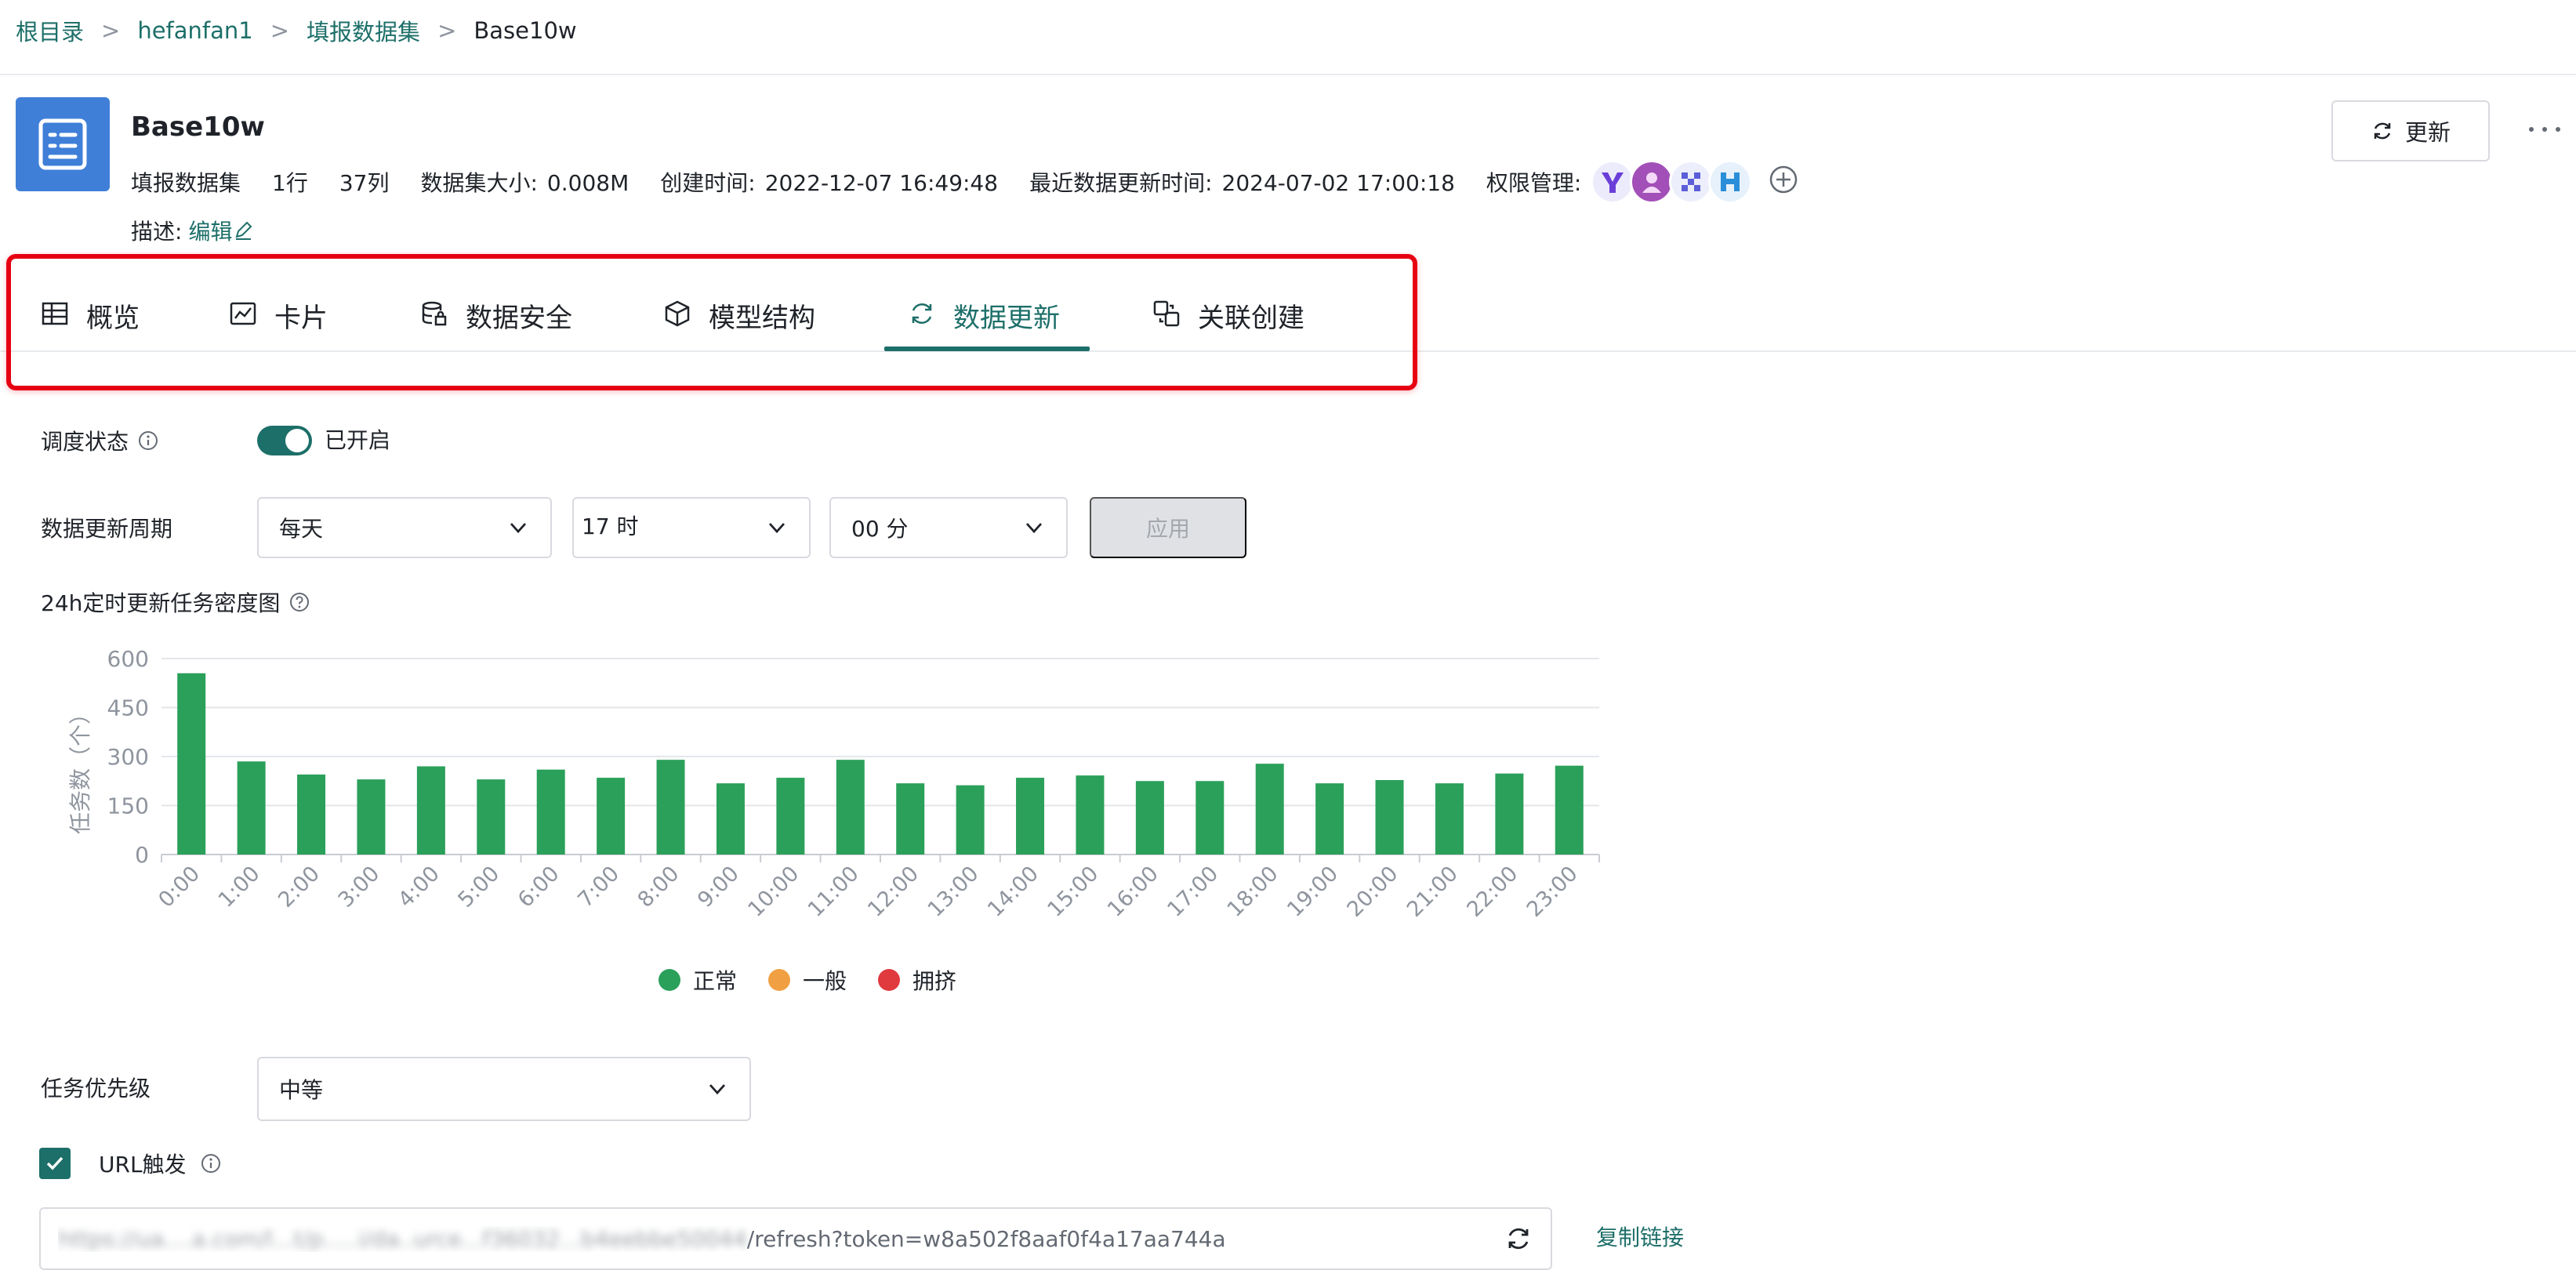  What do you see at coordinates (63, 144) in the screenshot?
I see `dataset-form-icon` at bounding box center [63, 144].